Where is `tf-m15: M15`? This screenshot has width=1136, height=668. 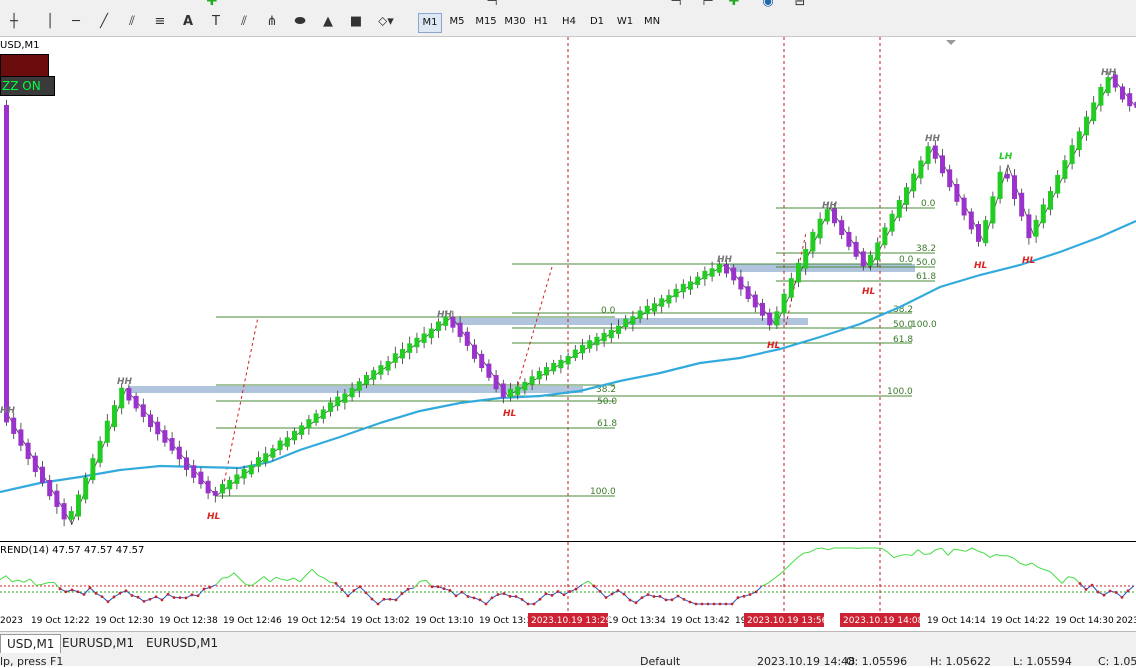
tf-m15: M15 is located at coordinates (486, 22).